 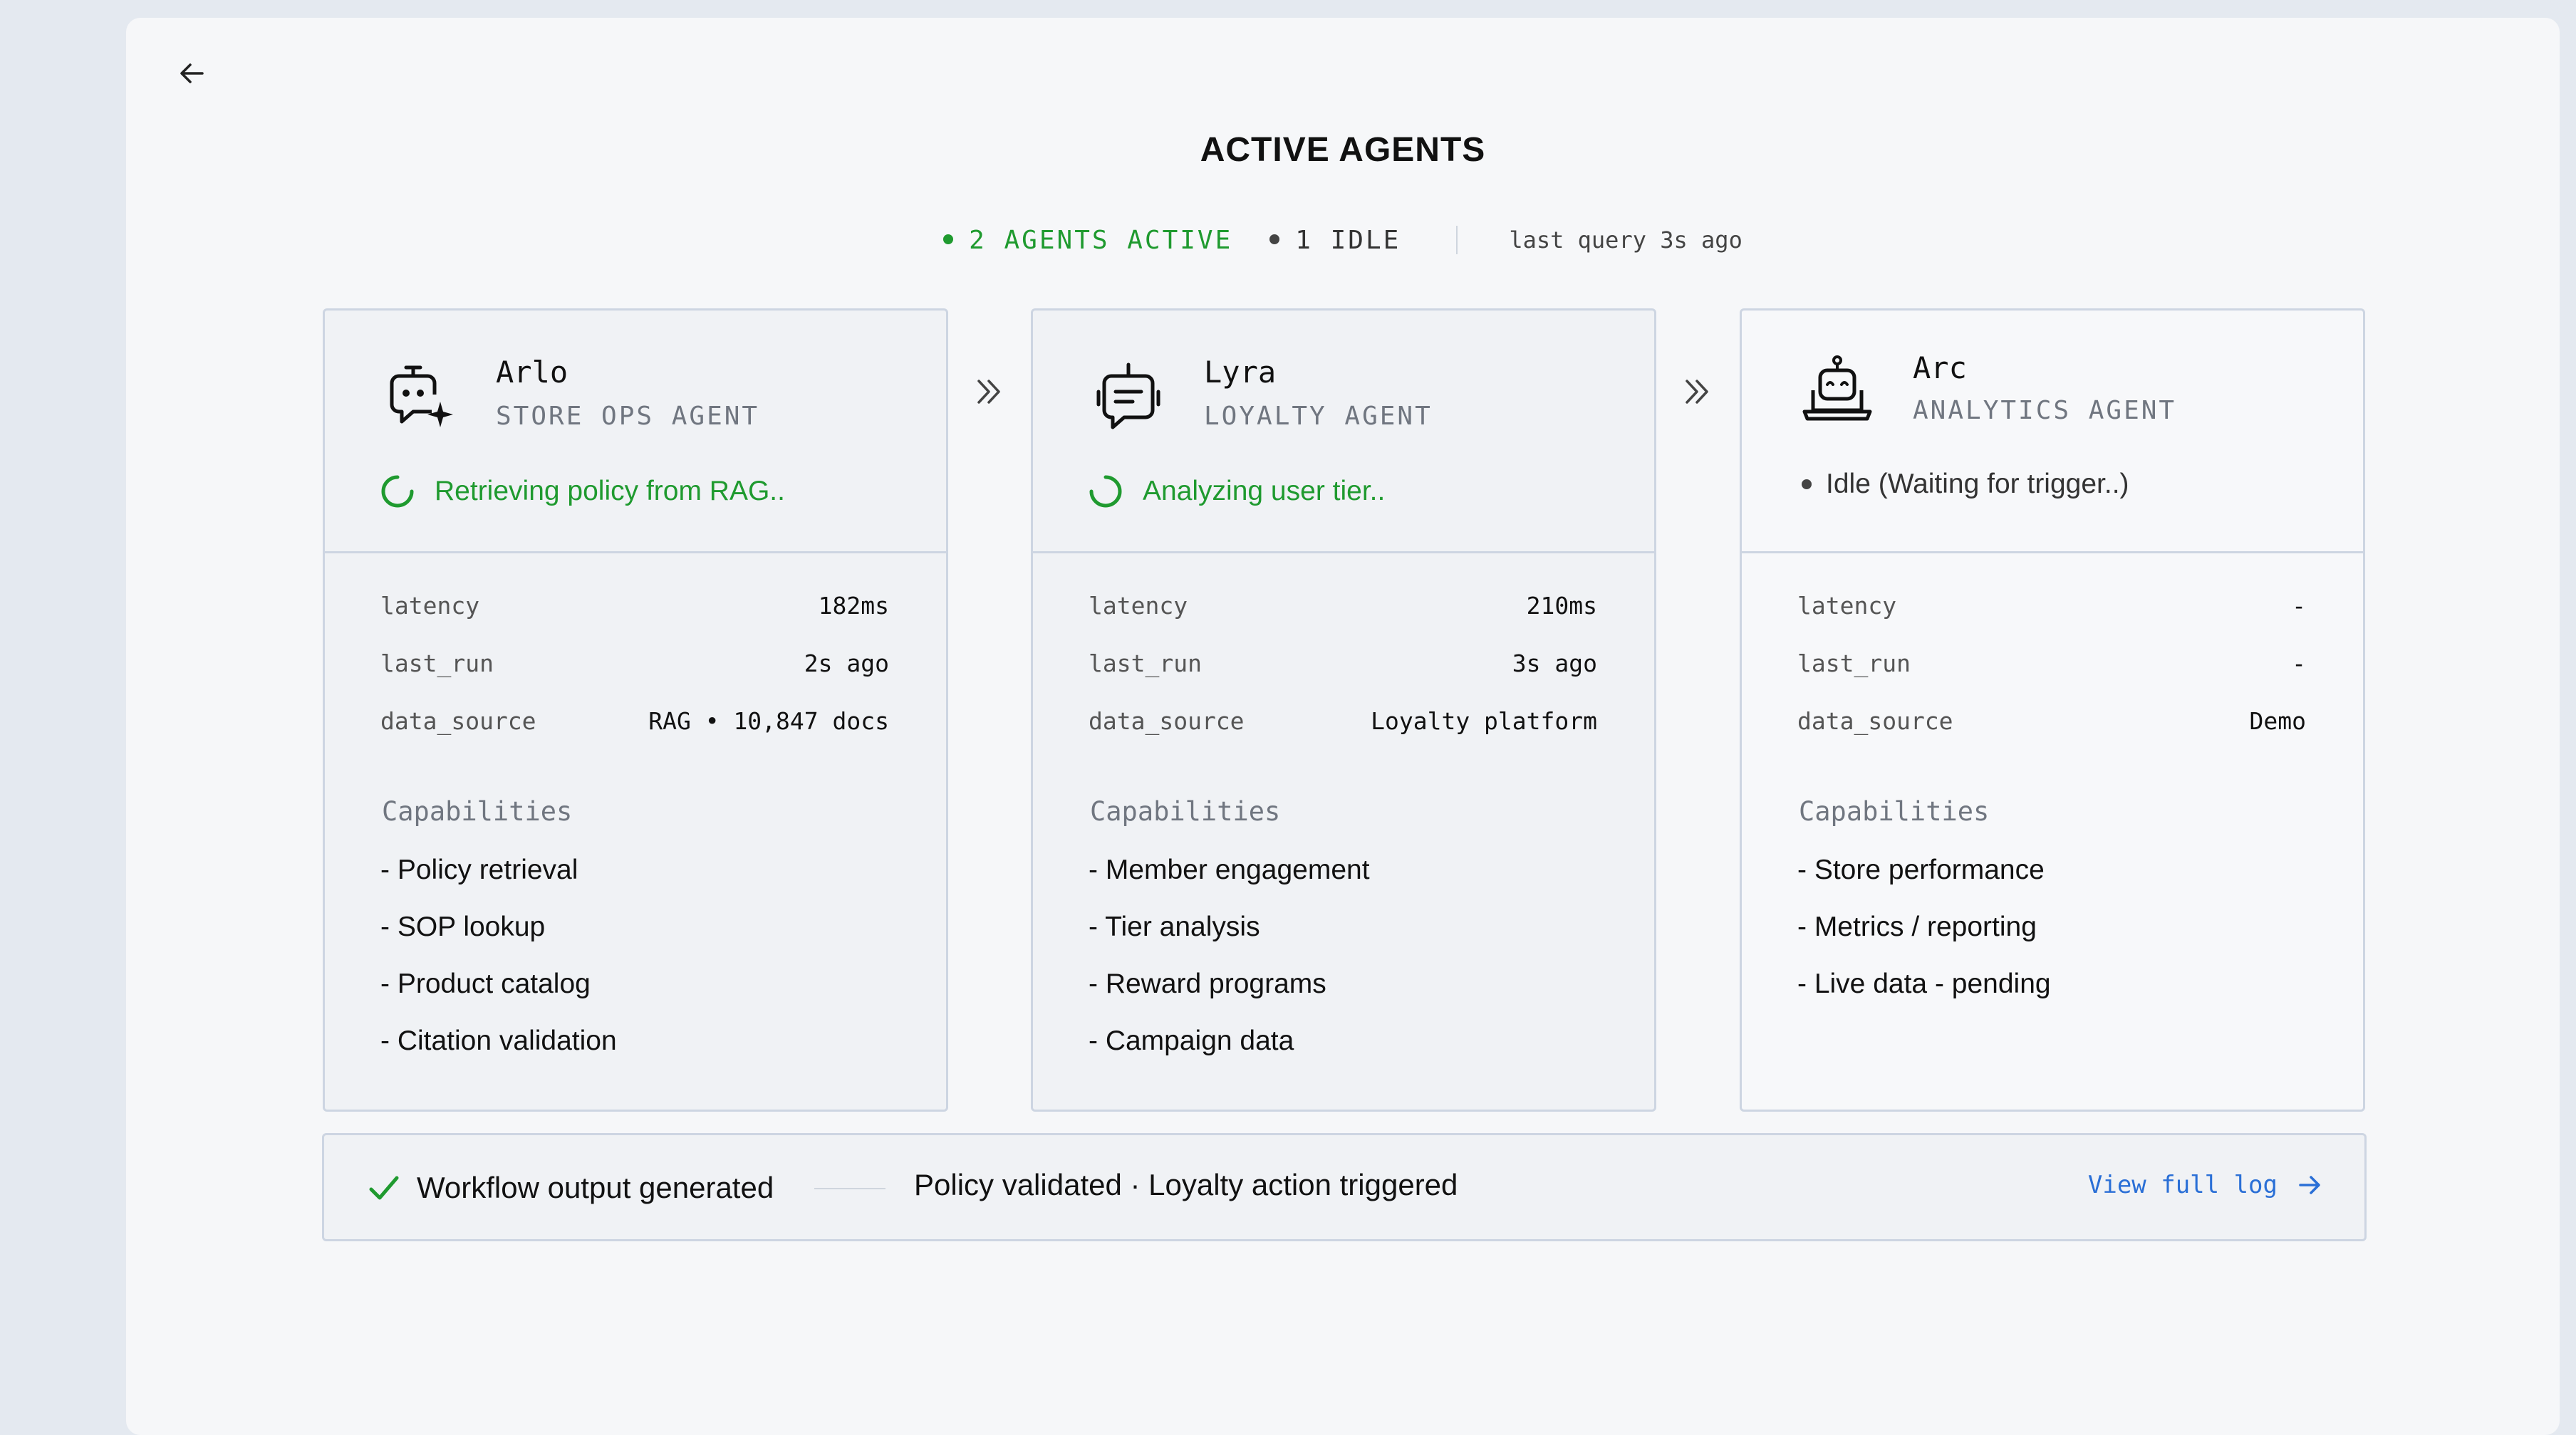 I want to click on metric-data-source: data_source RAG • 10,847 docs, so click(x=634, y=736).